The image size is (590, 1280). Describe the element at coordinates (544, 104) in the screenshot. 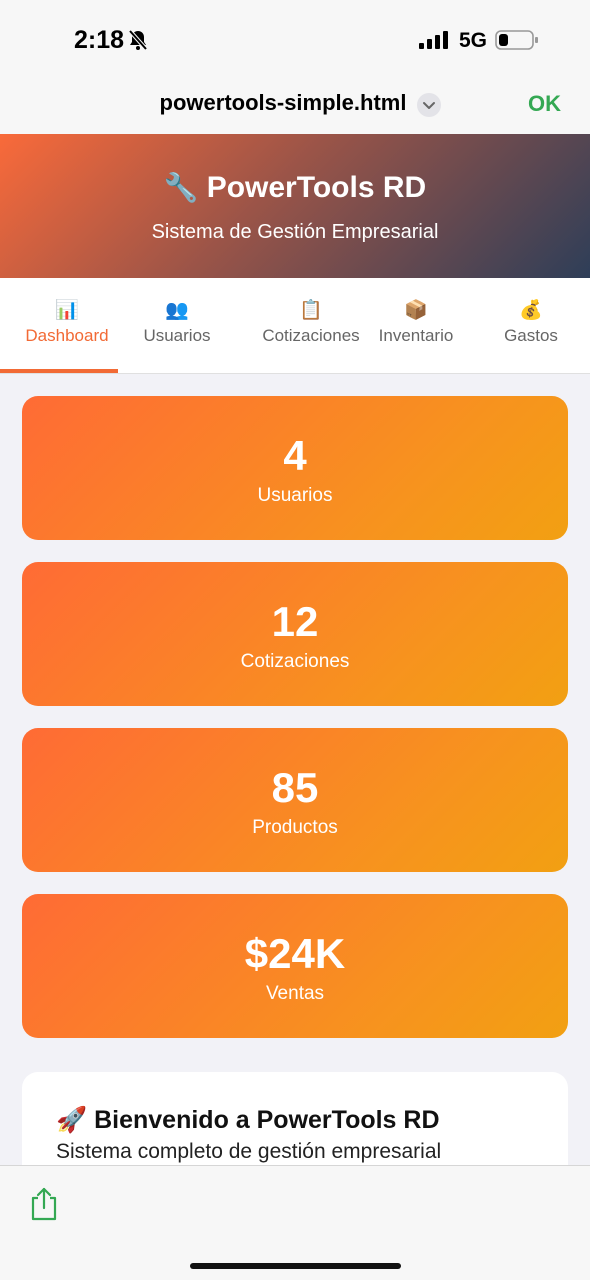

I see `done-button: OK` at that location.